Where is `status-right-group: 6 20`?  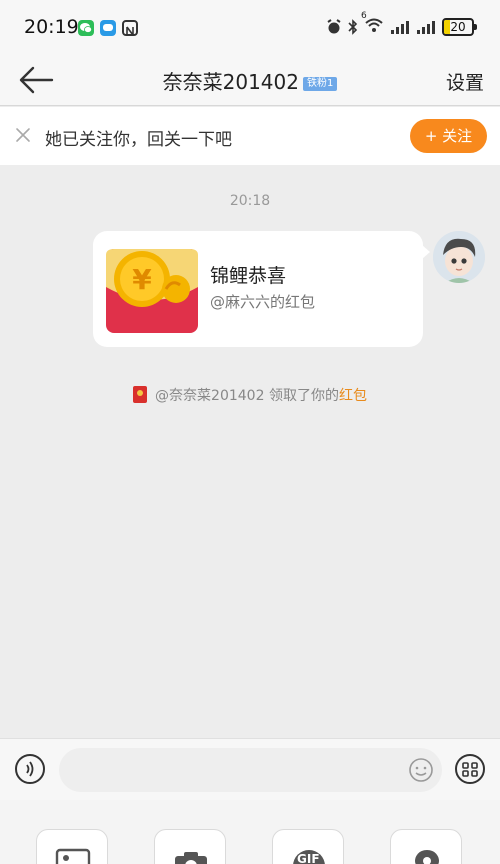 status-right-group: 6 20 is located at coordinates (401, 24).